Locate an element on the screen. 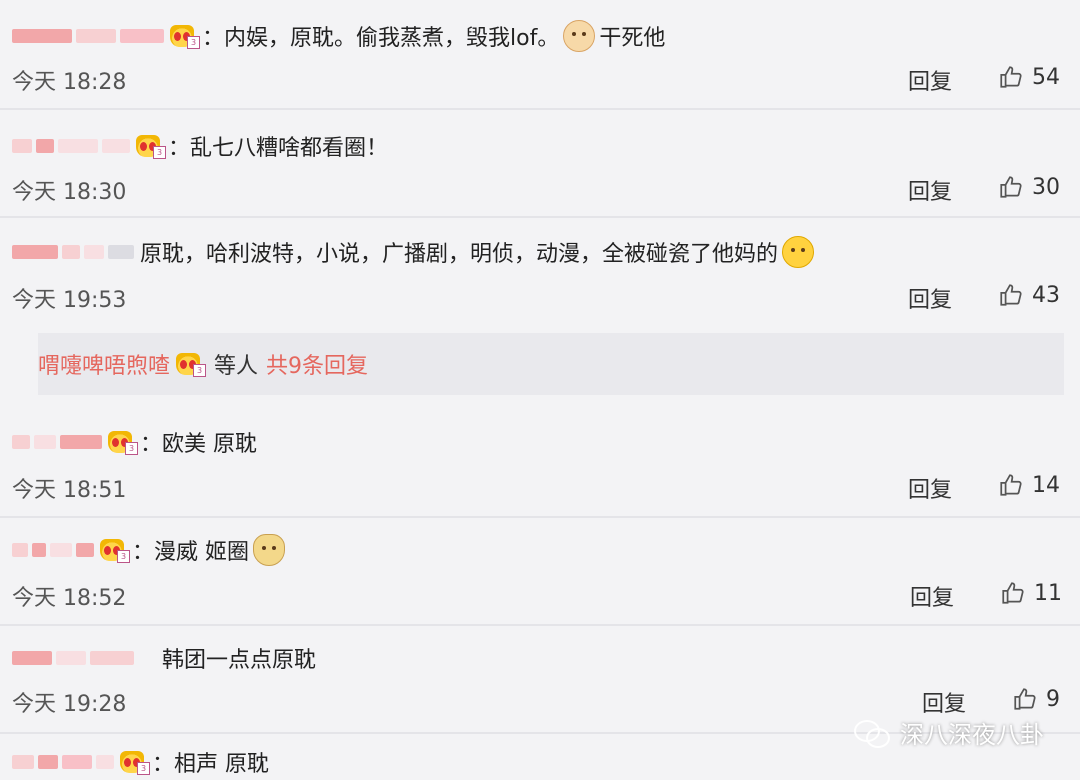 This screenshot has width=1080, height=780. comment-item: 3 ：漫威 姬圈 今天 18:52 回复 11 is located at coordinates (540, 572).